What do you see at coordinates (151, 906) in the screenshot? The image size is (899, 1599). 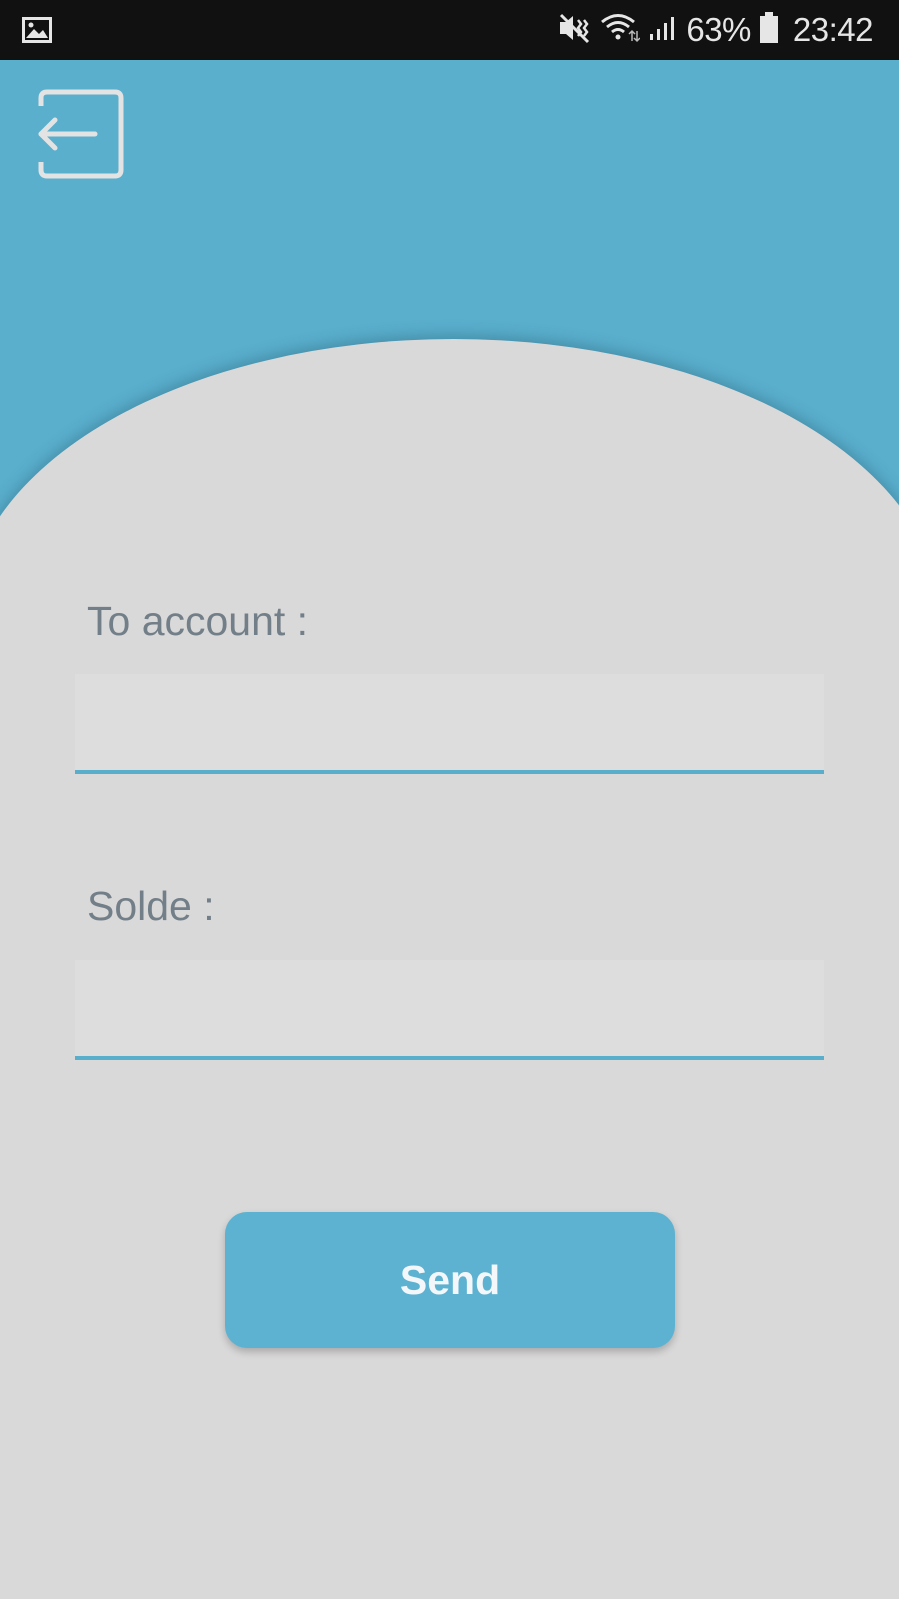 I see `solde-label: Solde :` at bounding box center [151, 906].